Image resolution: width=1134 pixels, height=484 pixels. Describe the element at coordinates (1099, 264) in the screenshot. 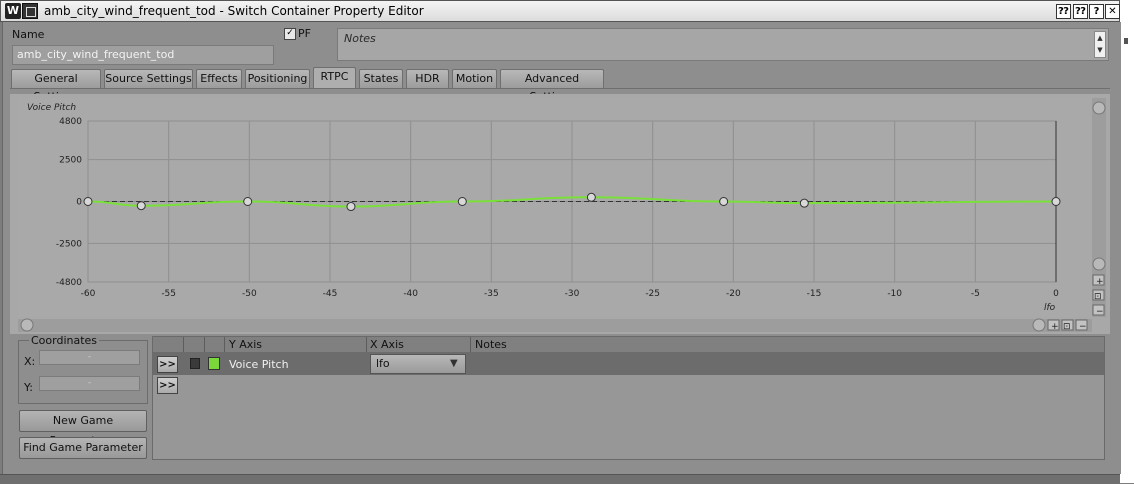

I see `scroll-down-icon` at that location.